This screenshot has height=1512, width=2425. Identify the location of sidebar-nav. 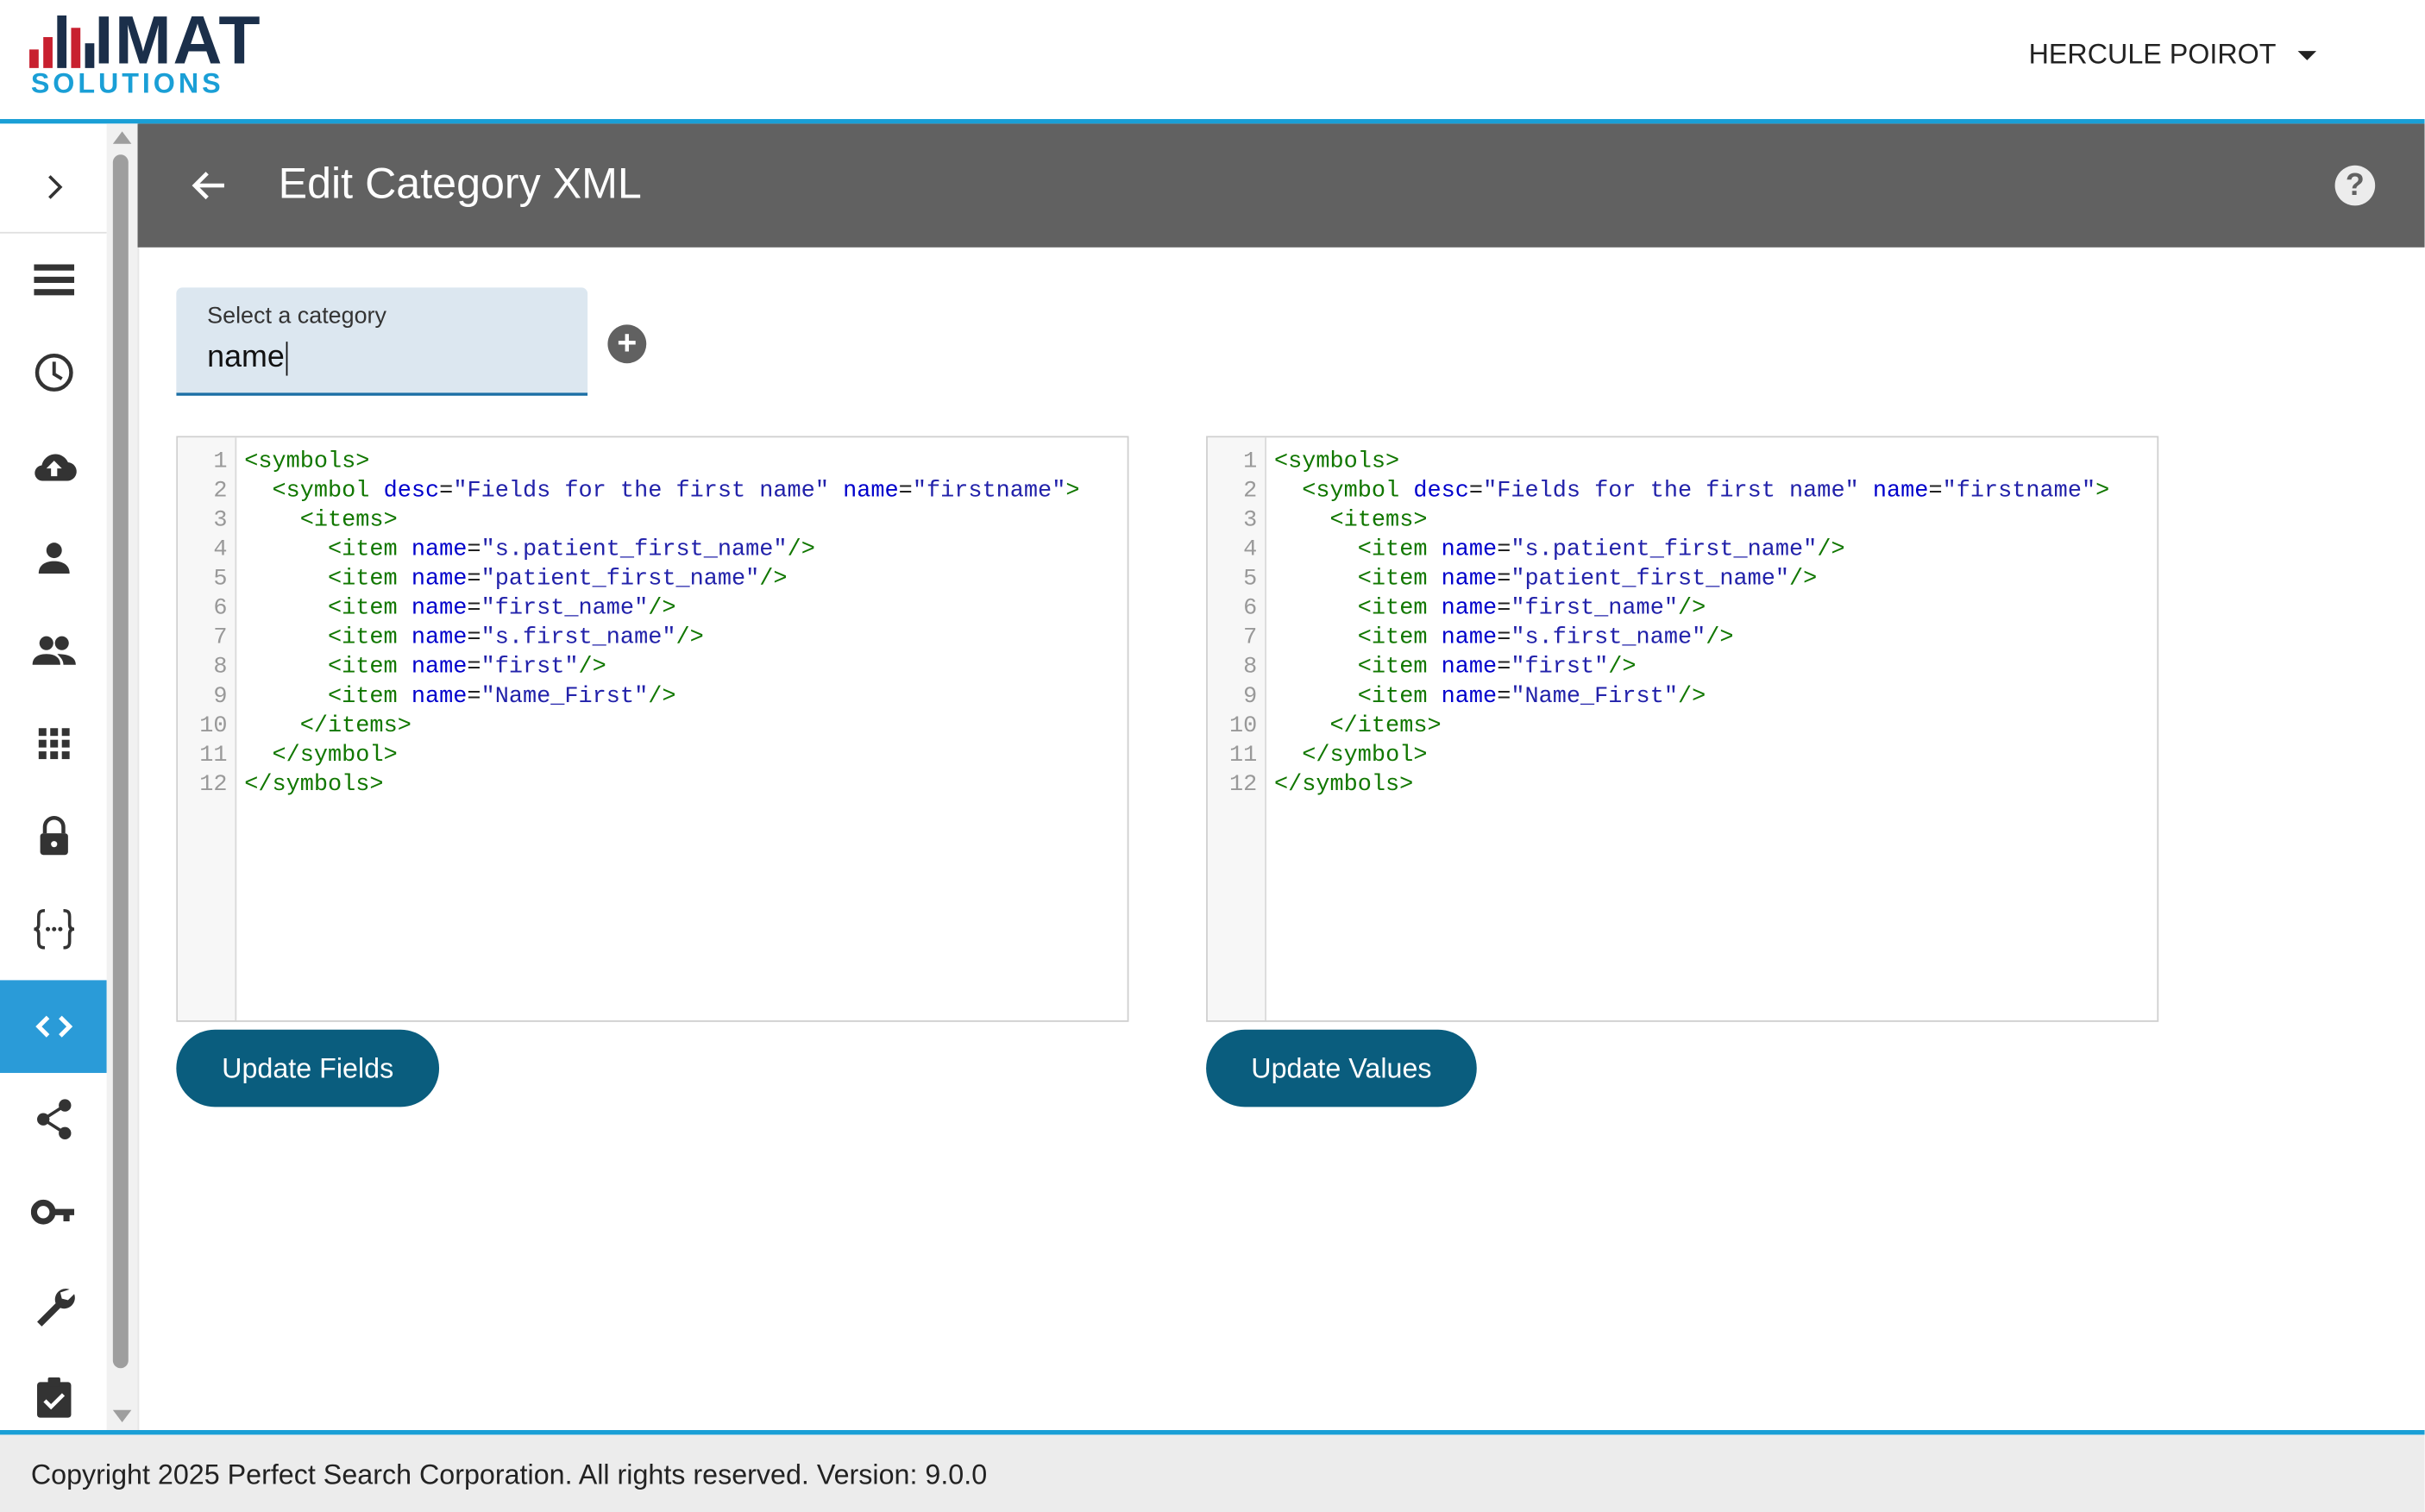
(70, 777).